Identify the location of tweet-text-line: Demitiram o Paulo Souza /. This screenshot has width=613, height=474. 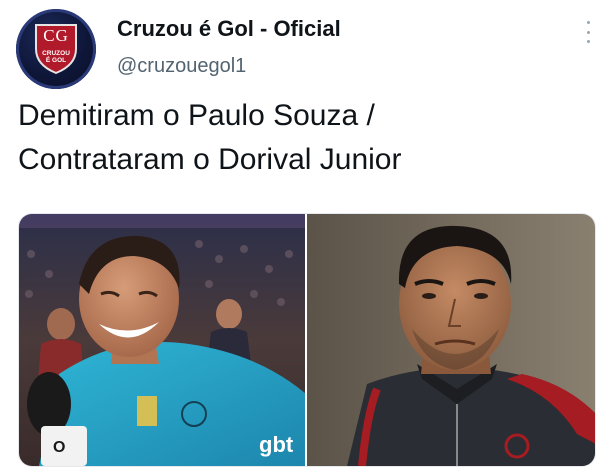
(196, 115).